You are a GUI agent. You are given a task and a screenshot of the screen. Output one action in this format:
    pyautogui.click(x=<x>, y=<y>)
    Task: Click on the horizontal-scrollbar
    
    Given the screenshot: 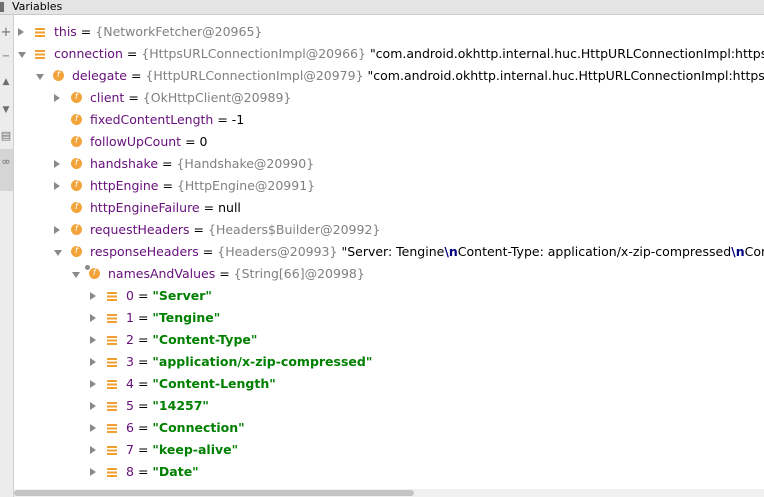 What is the action you would take?
    pyautogui.click(x=389, y=493)
    